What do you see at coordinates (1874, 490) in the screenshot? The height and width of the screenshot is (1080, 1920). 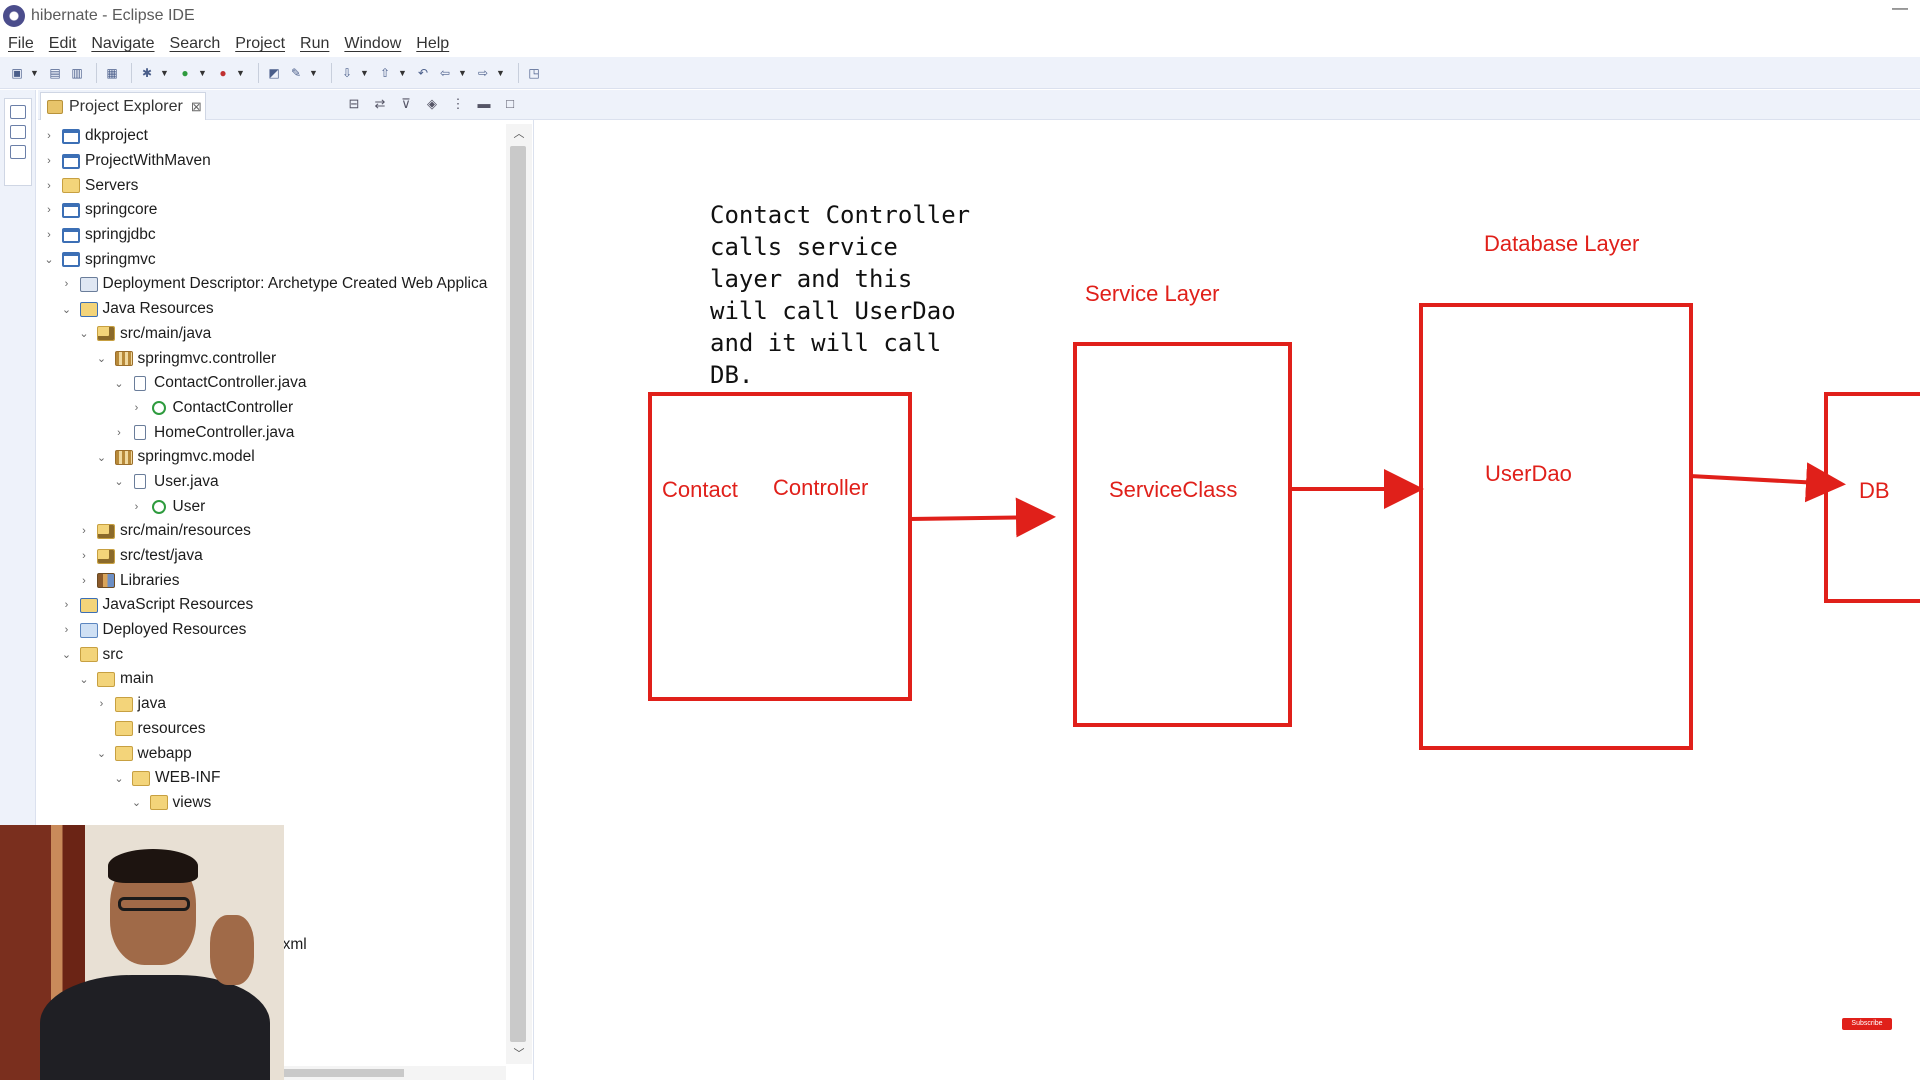 I see `db-label: DB` at bounding box center [1874, 490].